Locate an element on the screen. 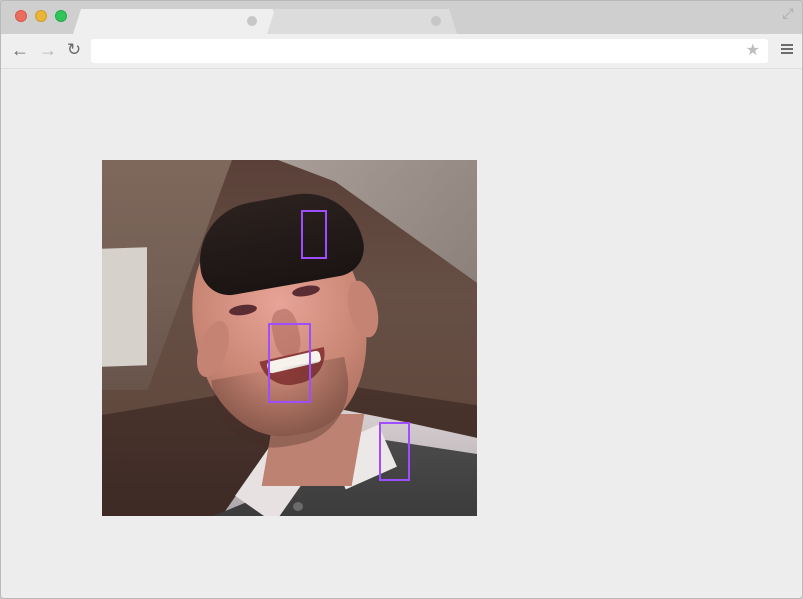 The height and width of the screenshot is (599, 803). browser-toolbar: ← → ↻ ★ is located at coordinates (401, 51).